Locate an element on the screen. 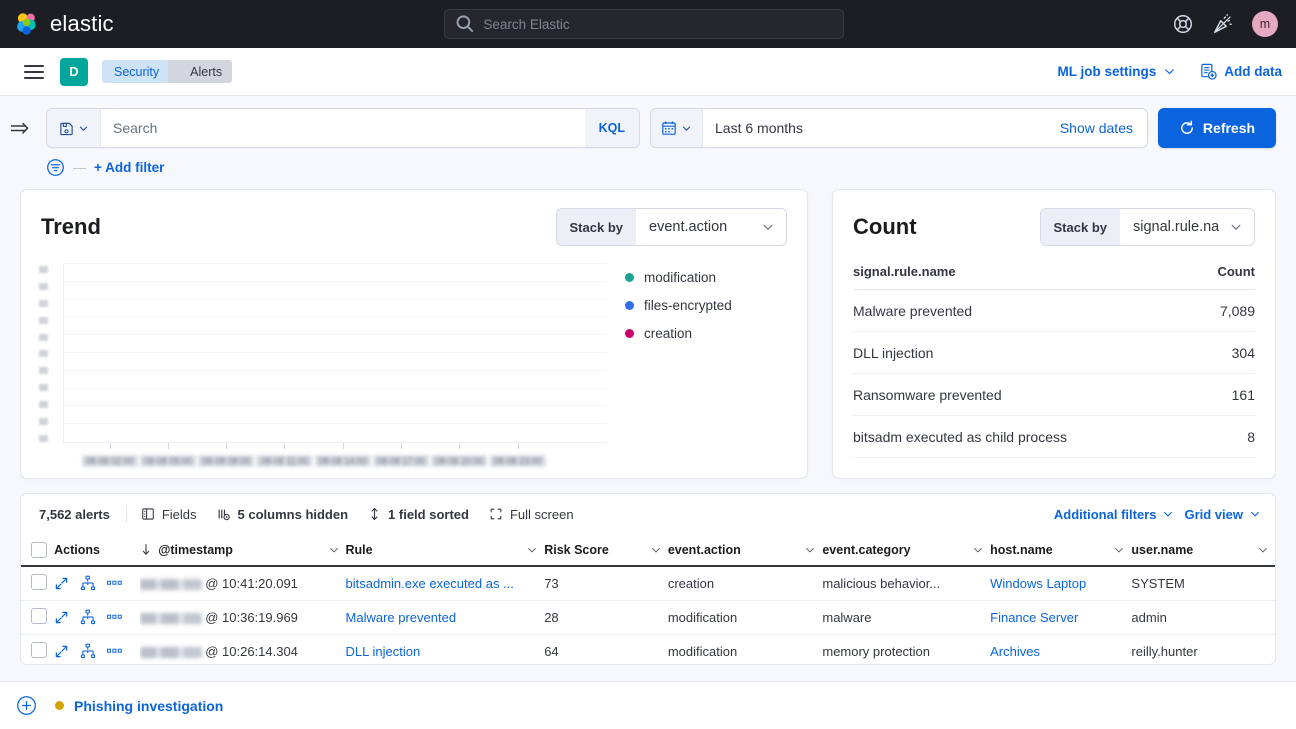 Image resolution: width=1296 pixels, height=729 pixels. row-host-link: Archives is located at coordinates (1015, 651).